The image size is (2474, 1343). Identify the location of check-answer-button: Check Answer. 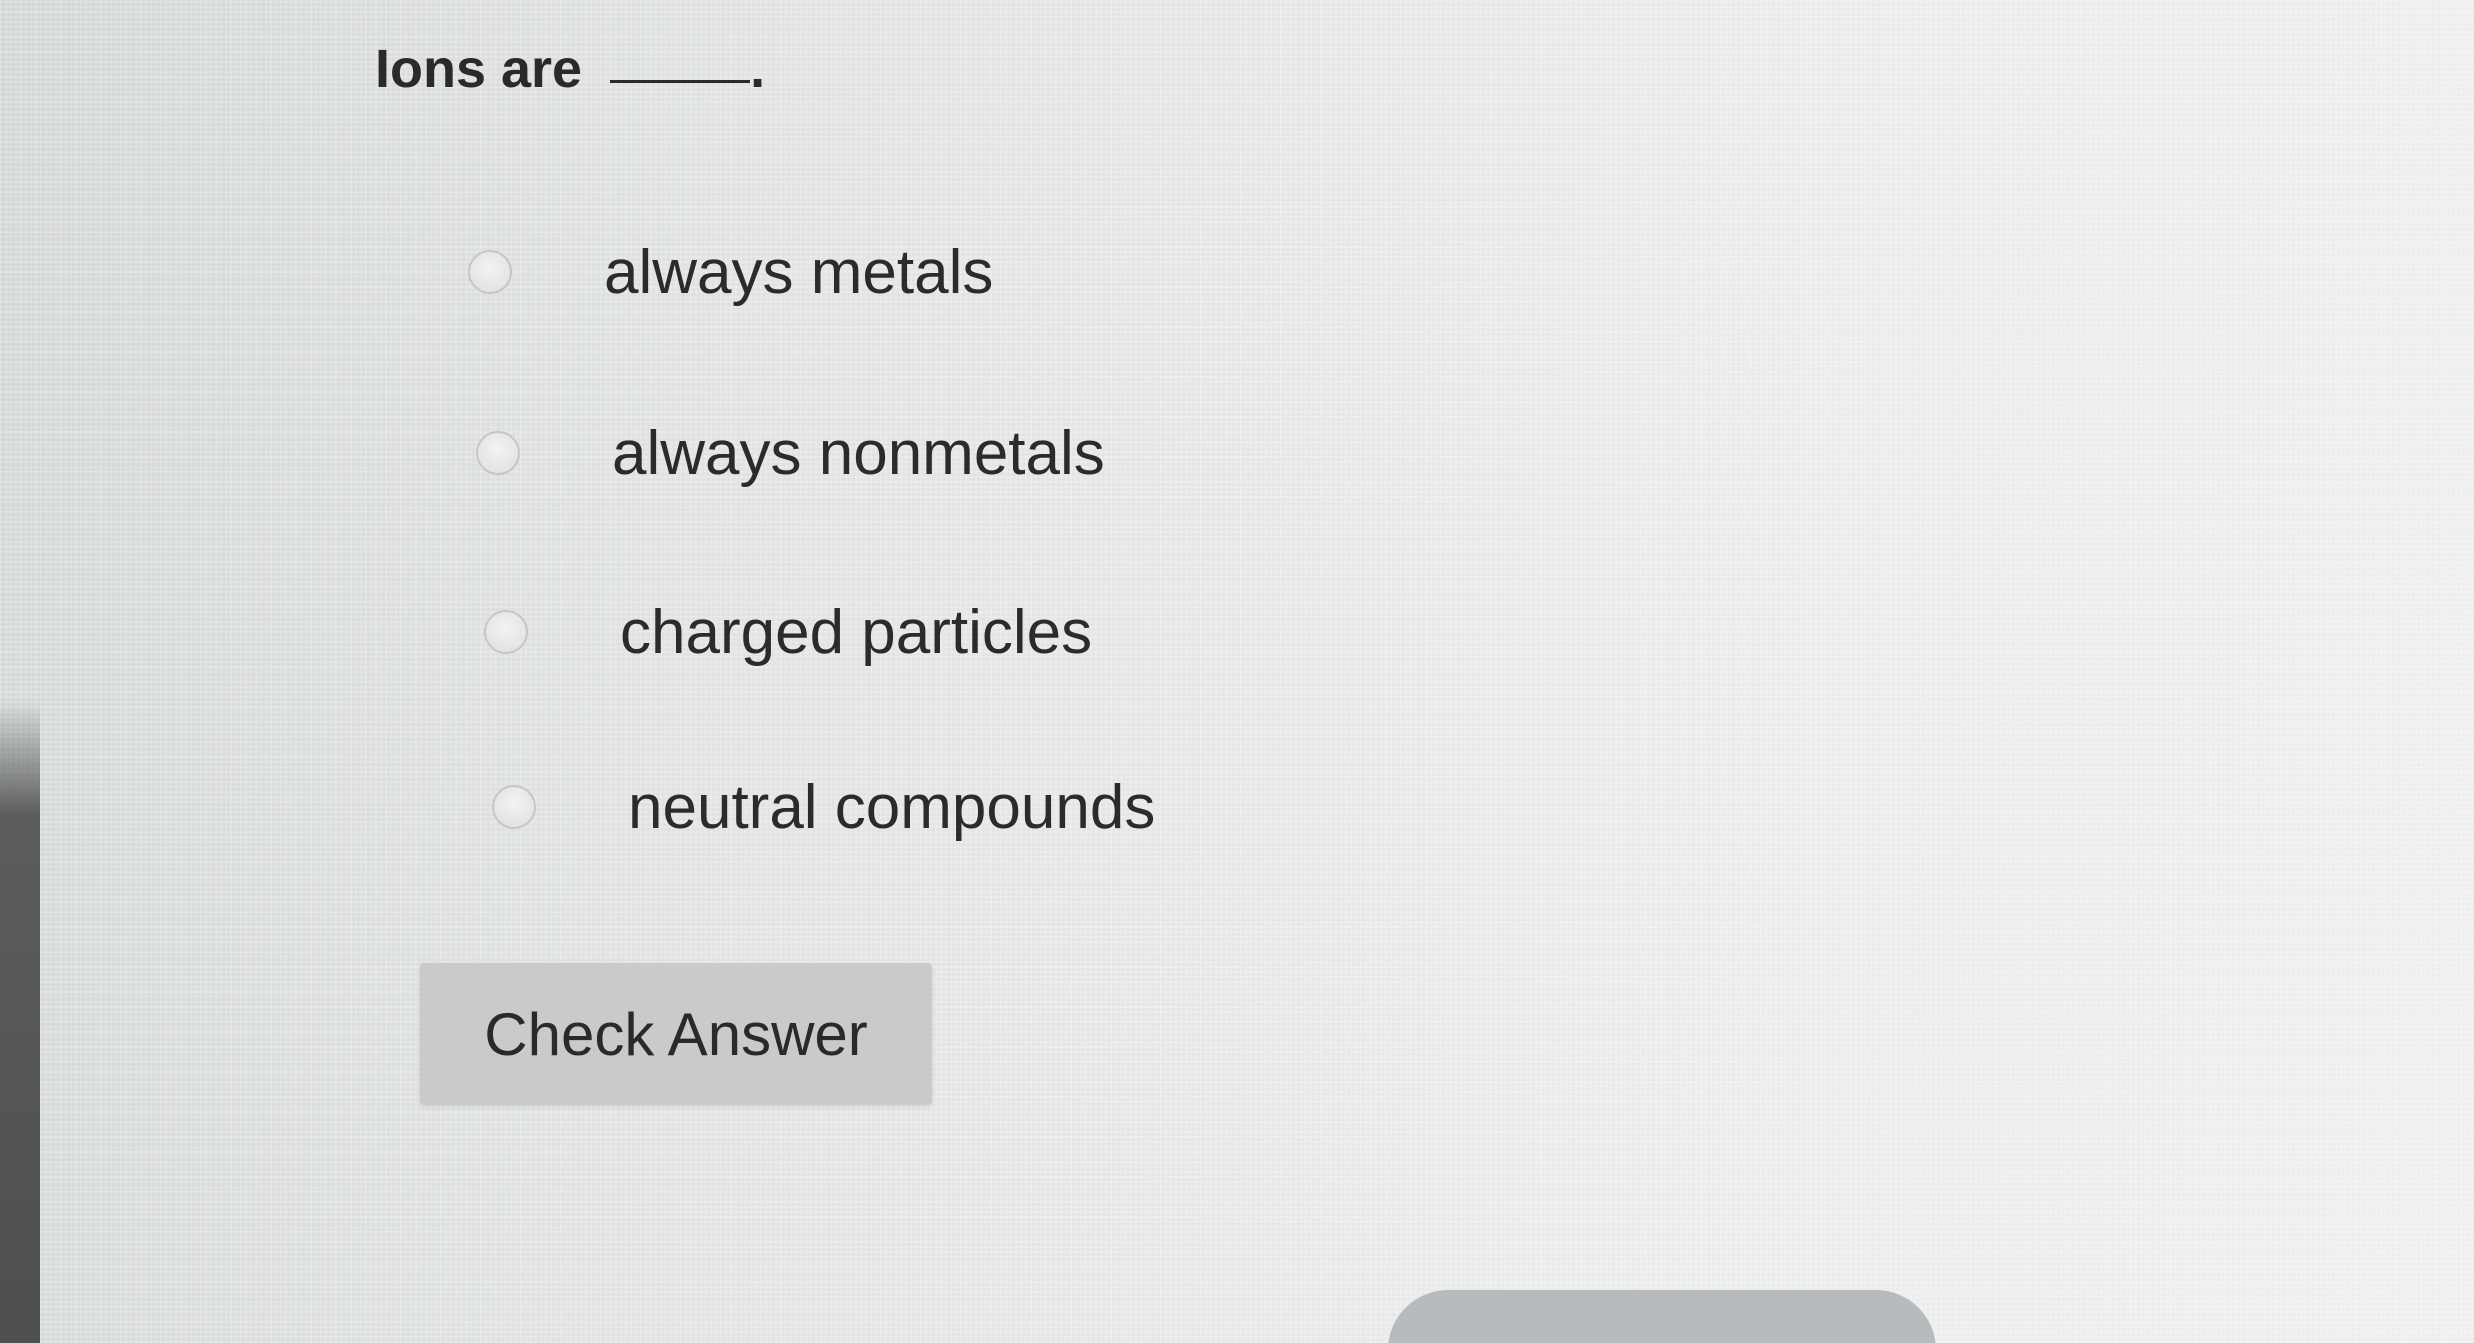
(676, 1034).